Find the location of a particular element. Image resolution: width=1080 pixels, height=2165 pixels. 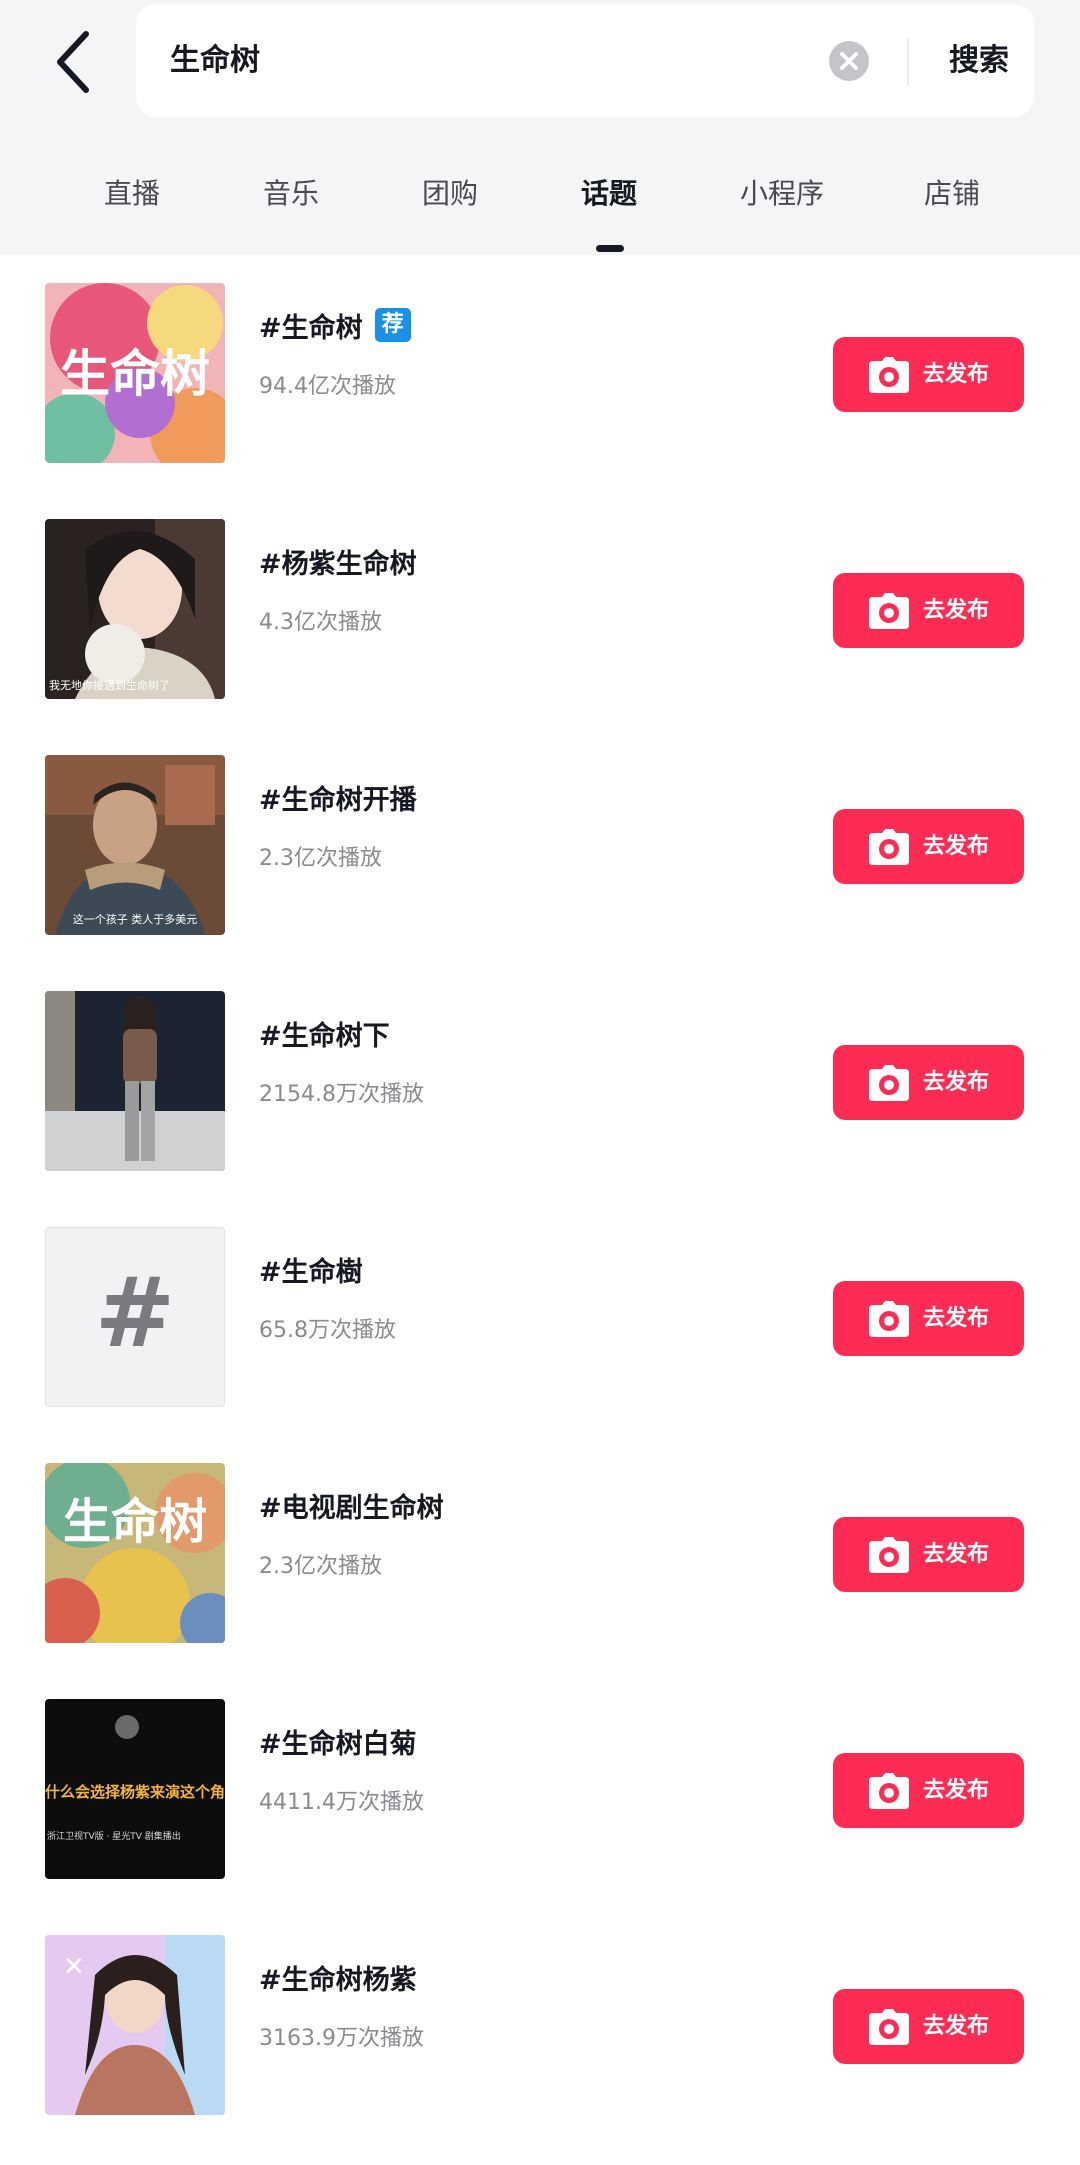

topic-title: #生命树白菊 is located at coordinates (338, 1744).